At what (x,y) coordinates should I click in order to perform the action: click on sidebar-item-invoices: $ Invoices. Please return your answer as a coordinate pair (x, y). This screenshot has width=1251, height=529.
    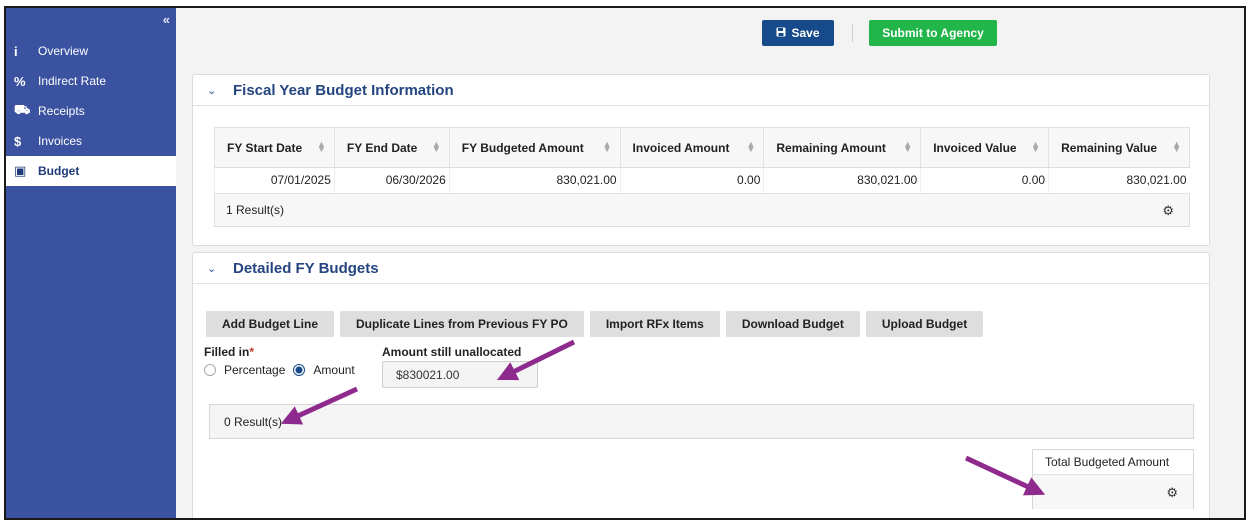
    Looking at the image, I should click on (91, 141).